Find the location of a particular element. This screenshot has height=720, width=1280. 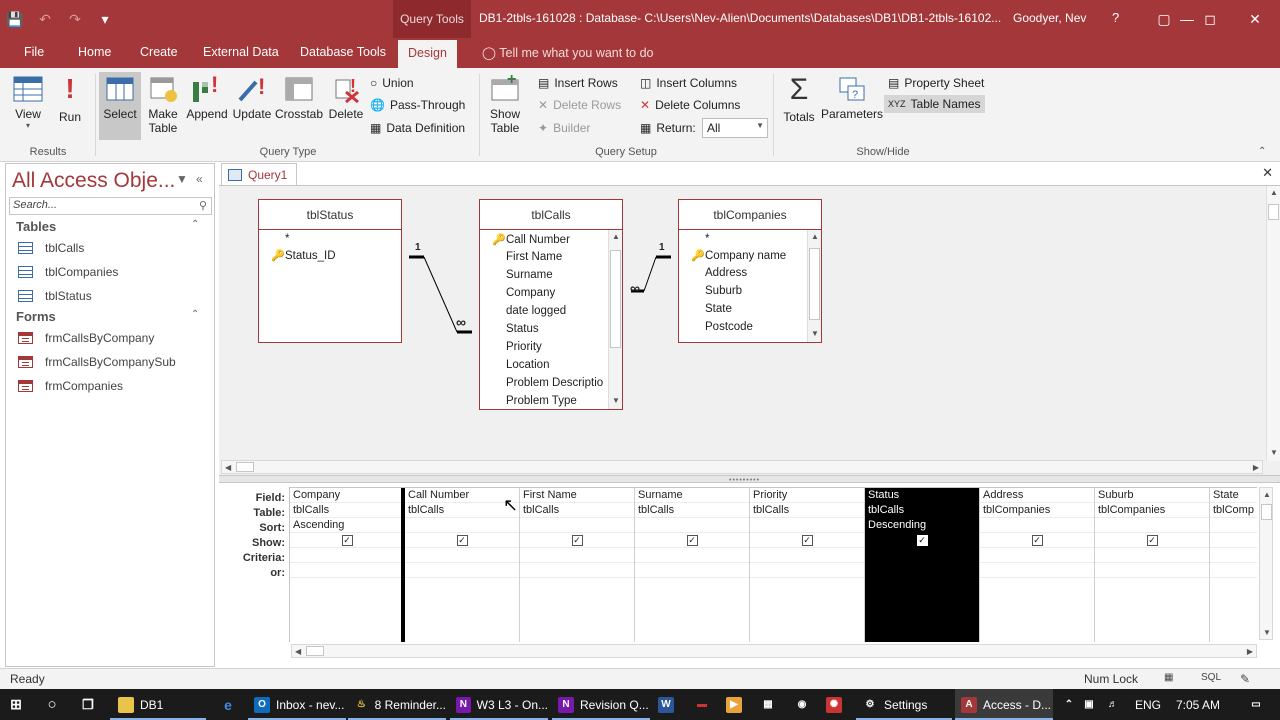

field-item: Postcode is located at coordinates (722, 327).